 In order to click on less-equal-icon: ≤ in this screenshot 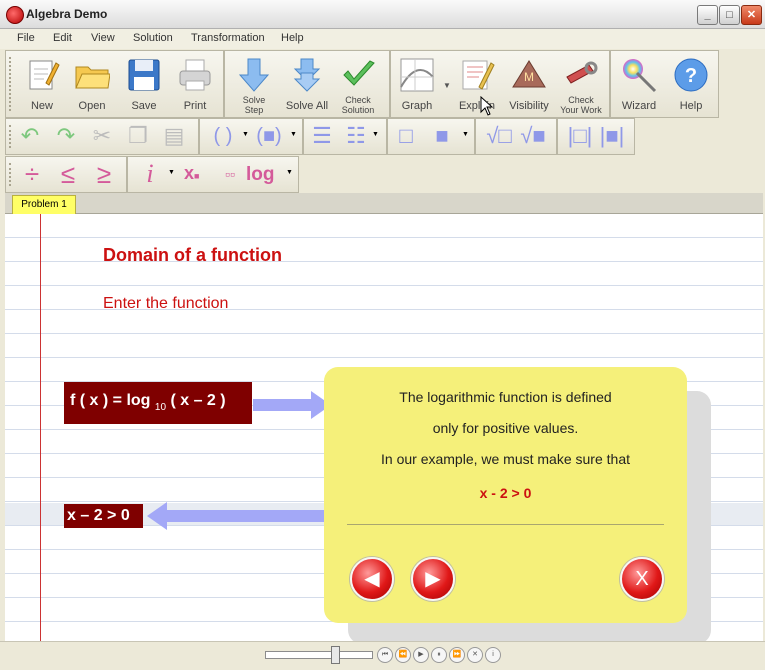, I will do `click(68, 174)`.